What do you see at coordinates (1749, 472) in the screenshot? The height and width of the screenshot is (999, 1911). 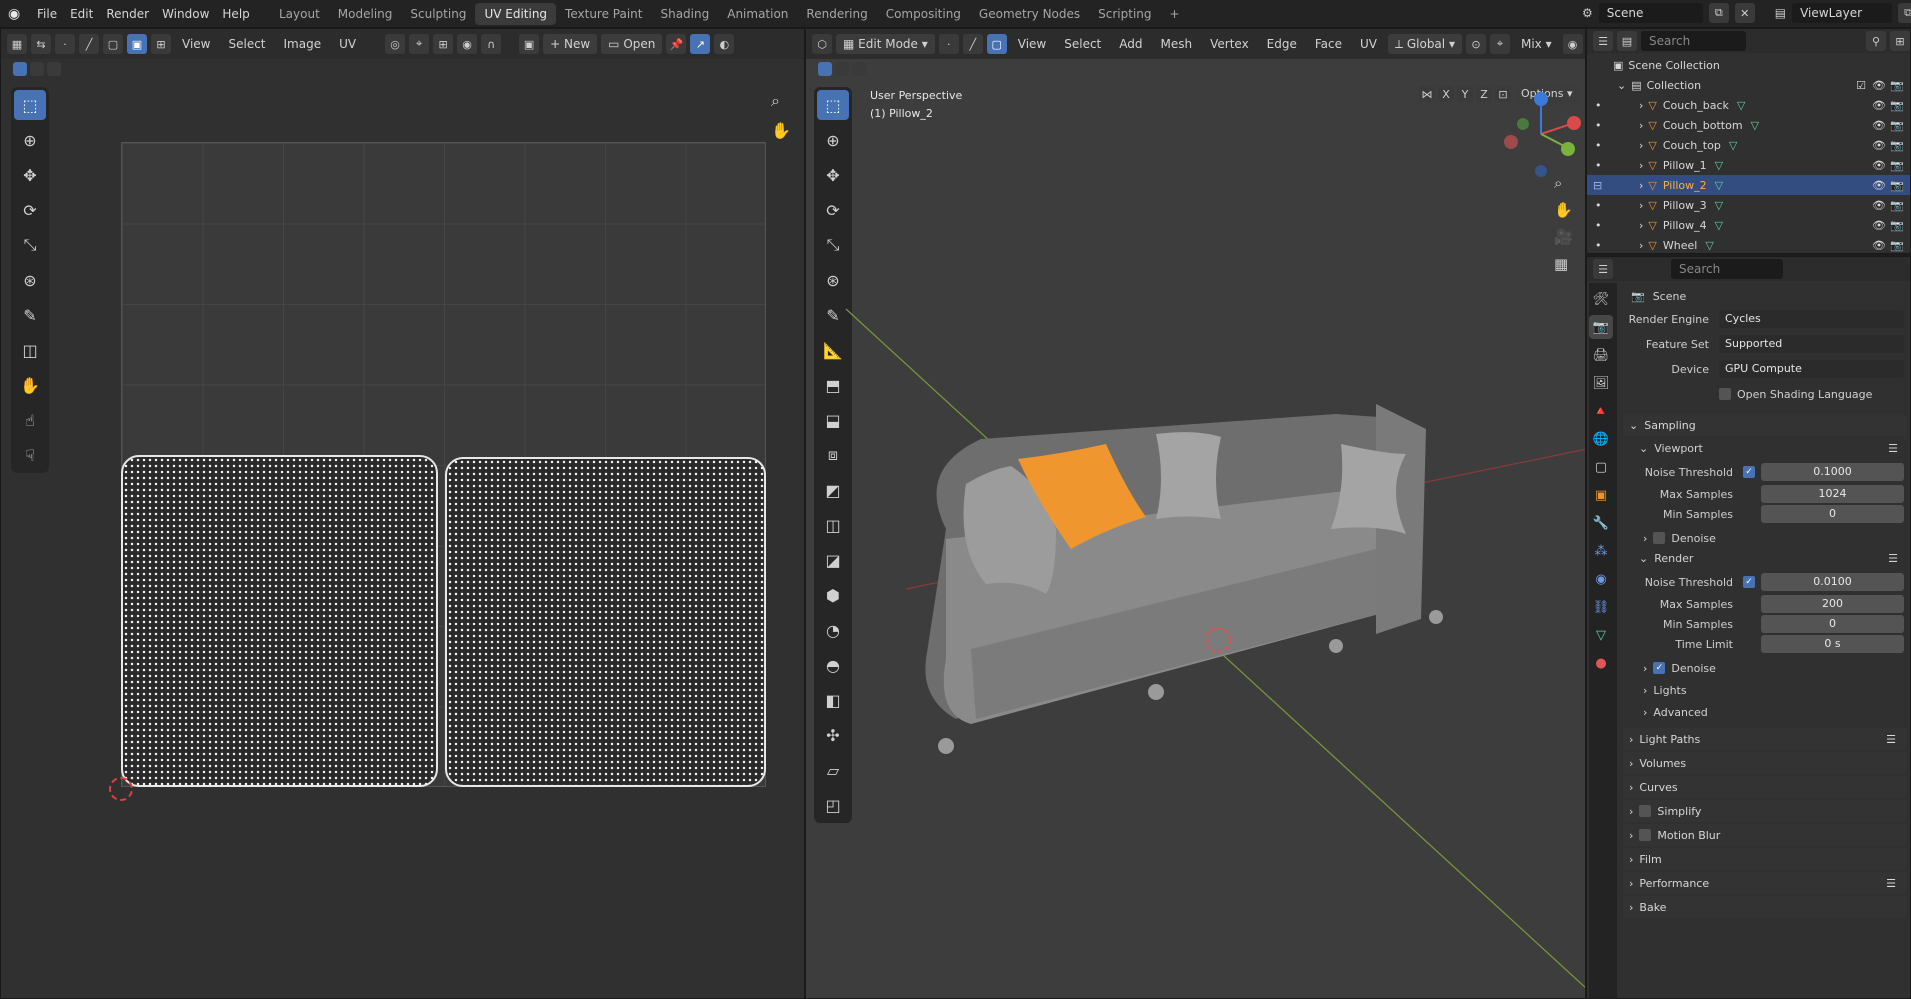 I see `vp-noise-checkbox: ✓` at bounding box center [1749, 472].